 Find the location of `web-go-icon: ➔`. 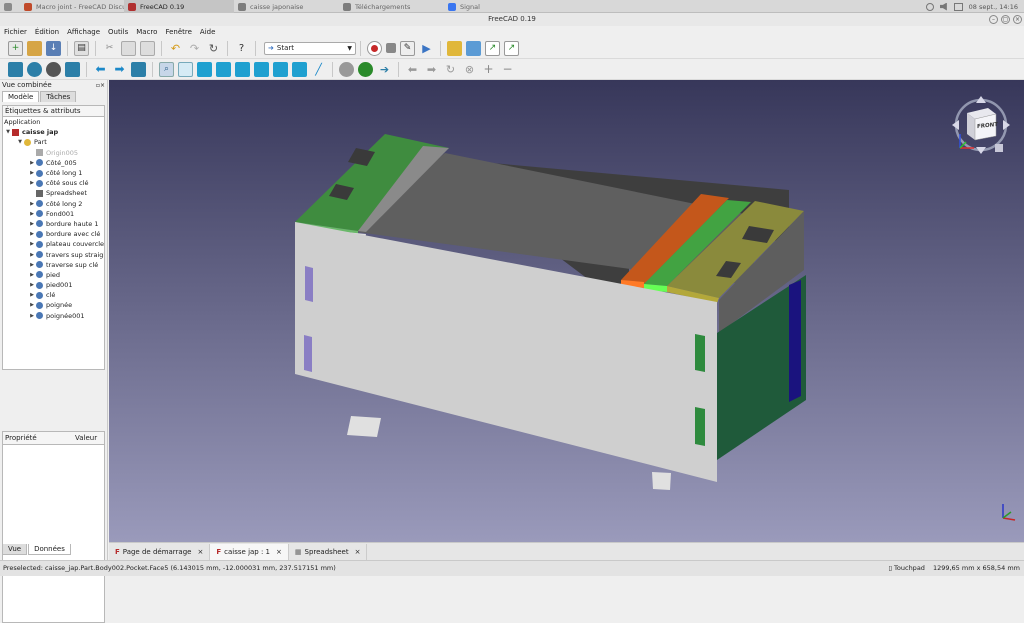

web-go-icon: ➔ is located at coordinates (384, 69).